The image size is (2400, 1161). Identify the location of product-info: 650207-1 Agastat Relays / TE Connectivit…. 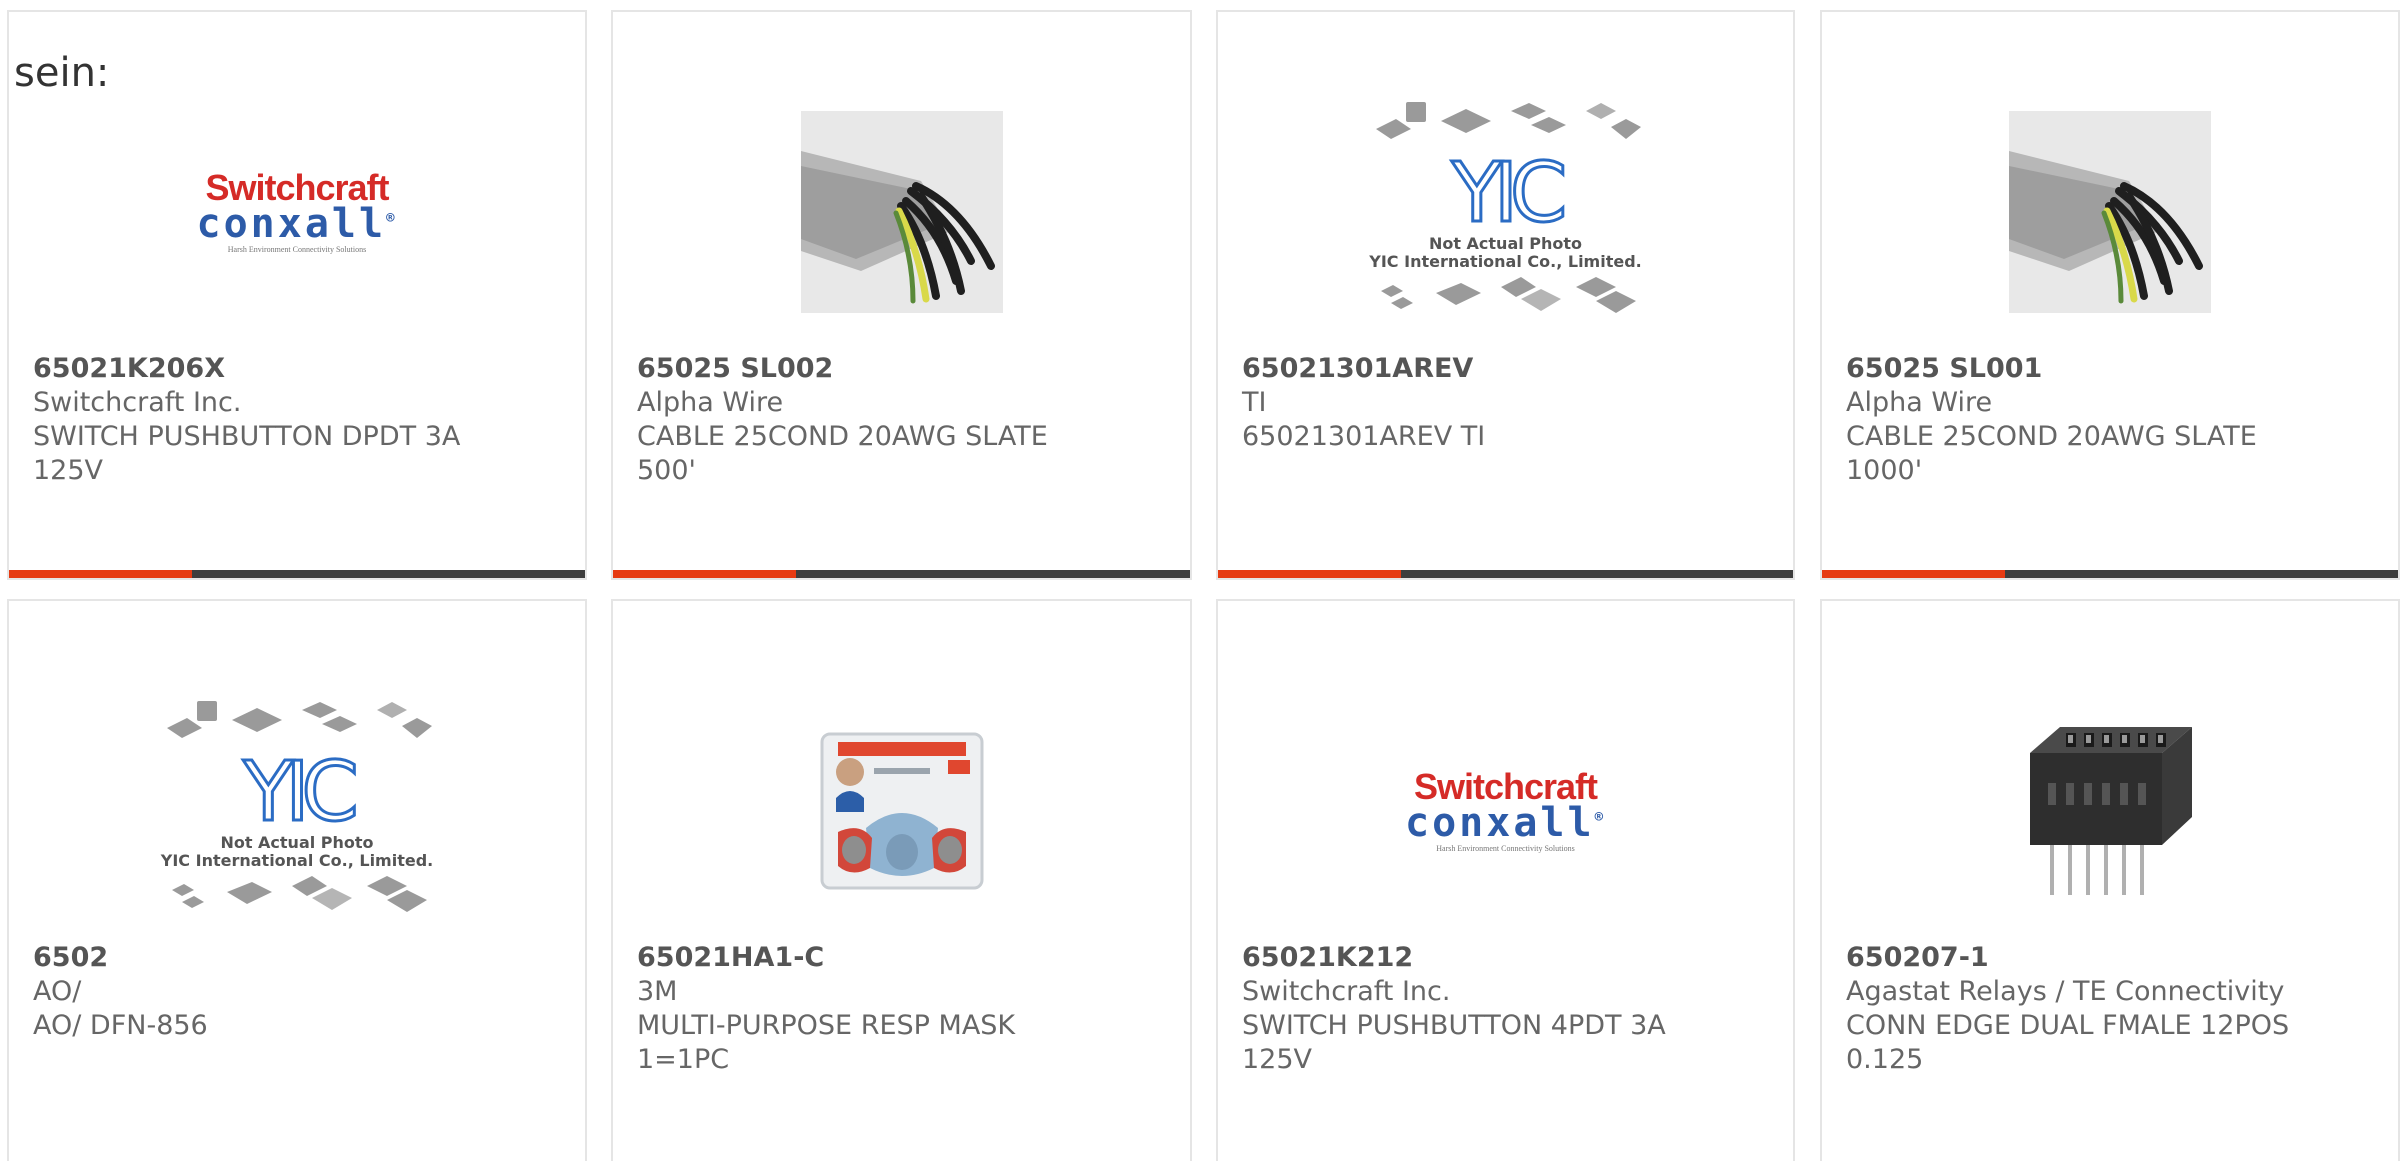
(2102, 1009).